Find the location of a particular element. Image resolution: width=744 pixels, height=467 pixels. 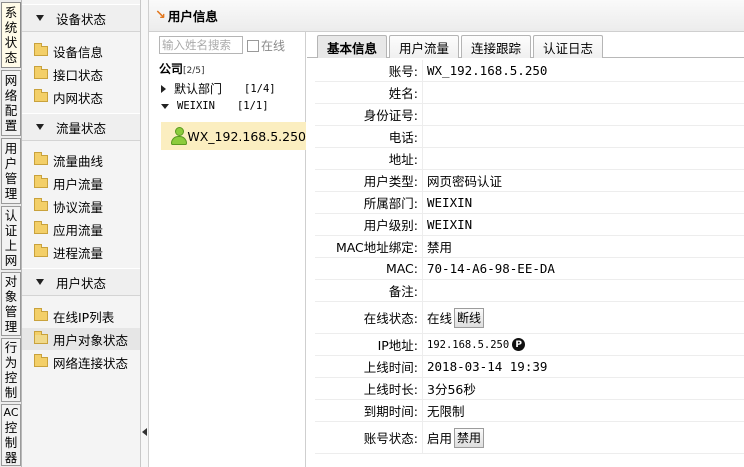

info-label: 上线时长: is located at coordinates (369, 388).